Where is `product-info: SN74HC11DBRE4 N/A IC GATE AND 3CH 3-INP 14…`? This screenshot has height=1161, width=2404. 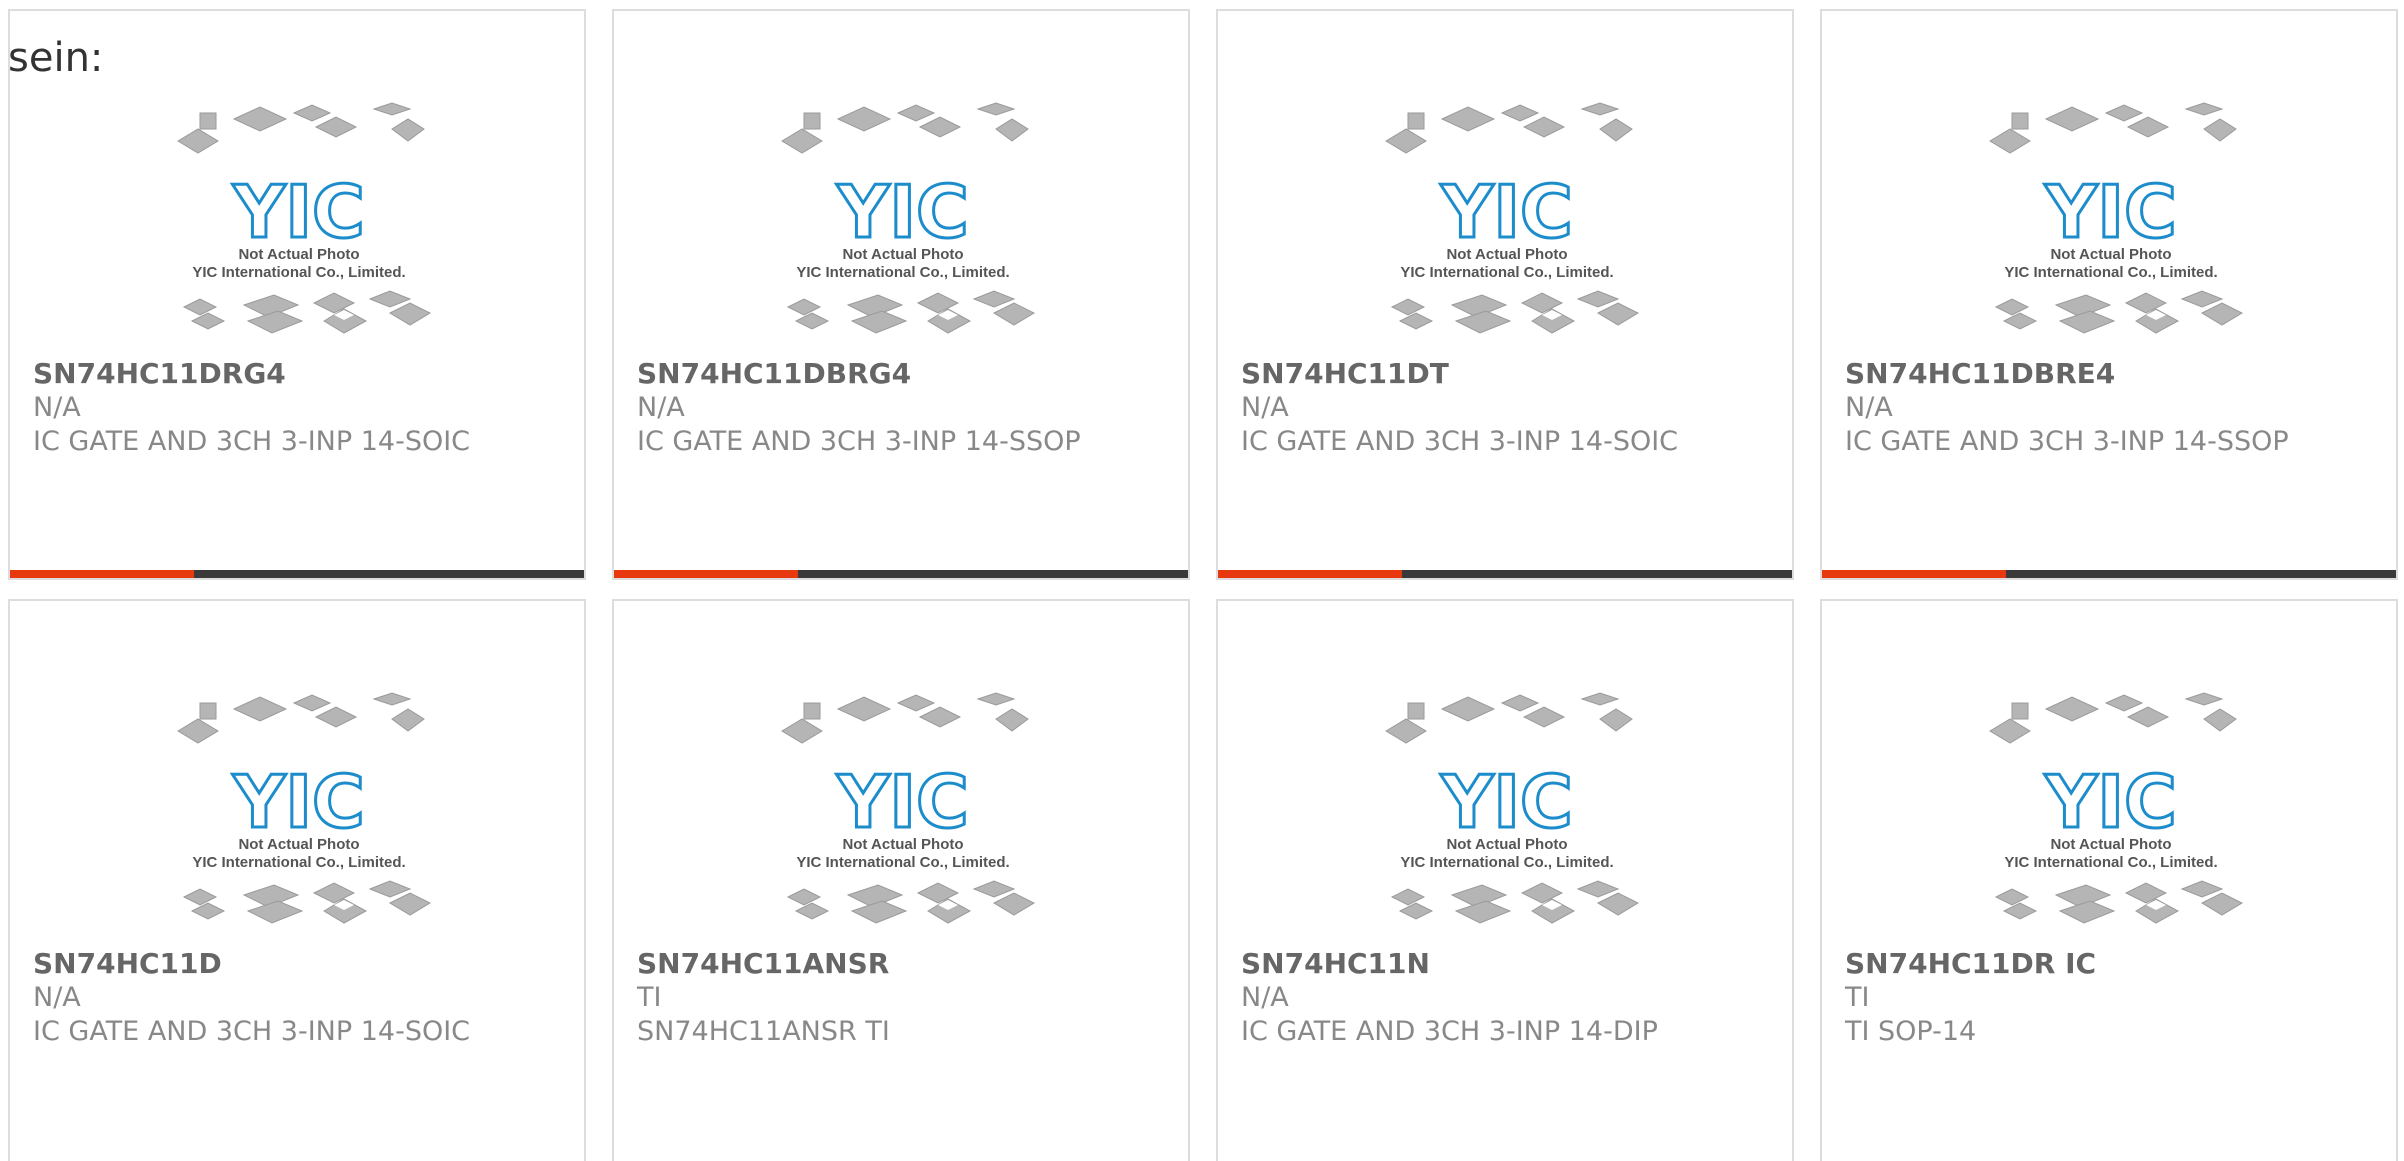
product-info: SN74HC11DBRE4 N/A IC GATE AND 3CH 3-INP 14… is located at coordinates (2115, 408).